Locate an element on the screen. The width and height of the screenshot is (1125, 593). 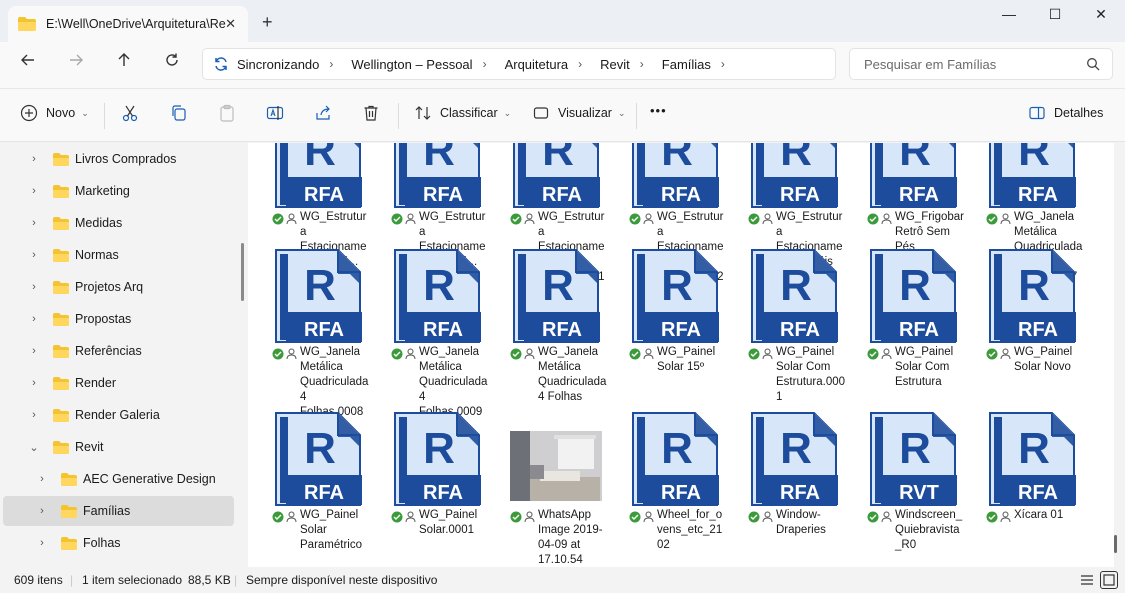
arrow-right-icon is located at coordinates (76, 60).